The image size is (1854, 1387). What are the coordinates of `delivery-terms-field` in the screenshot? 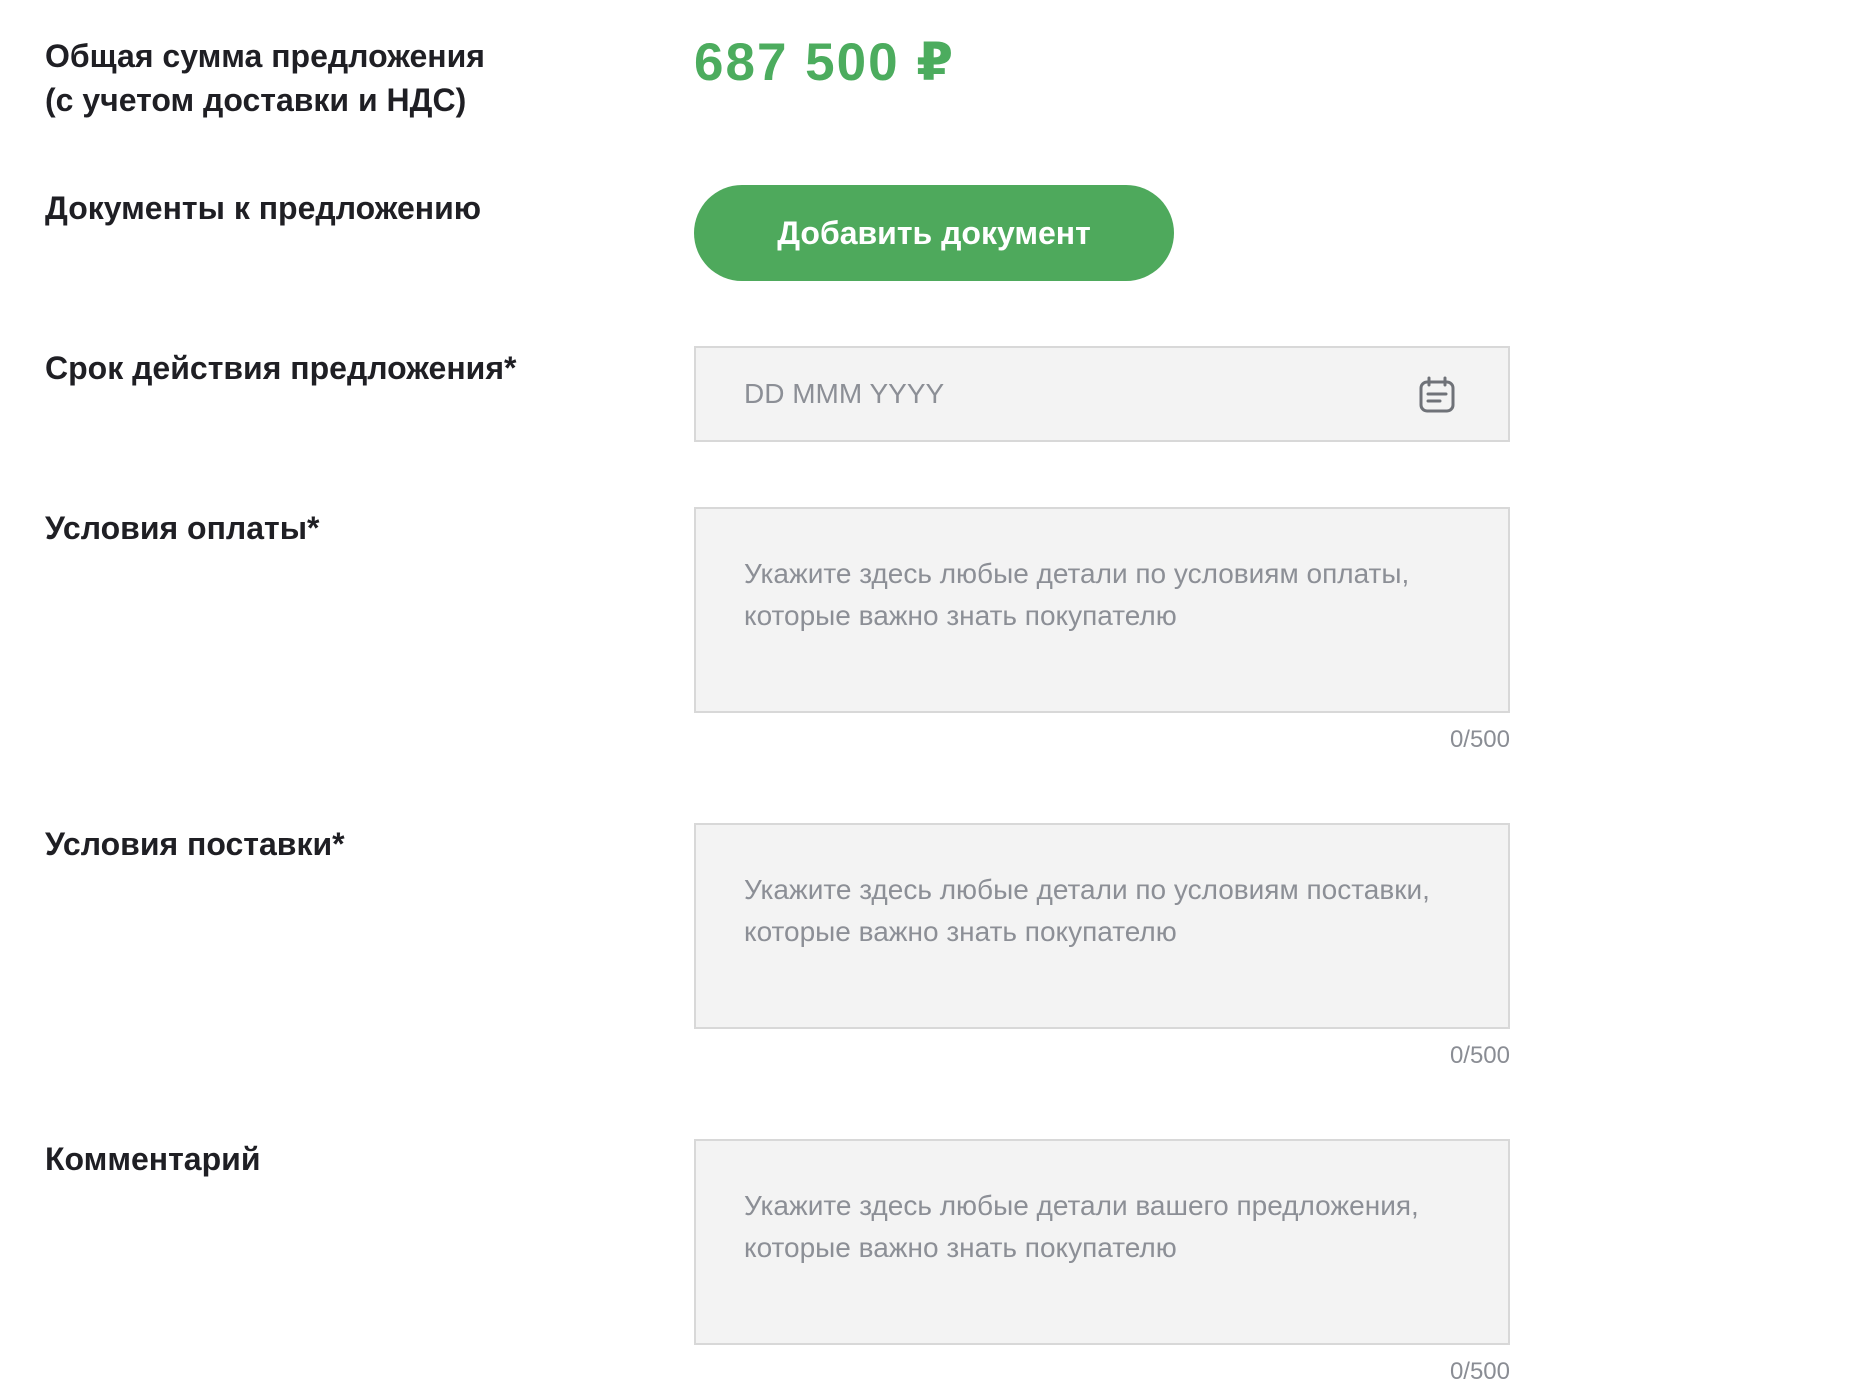 It's located at (1102, 926).